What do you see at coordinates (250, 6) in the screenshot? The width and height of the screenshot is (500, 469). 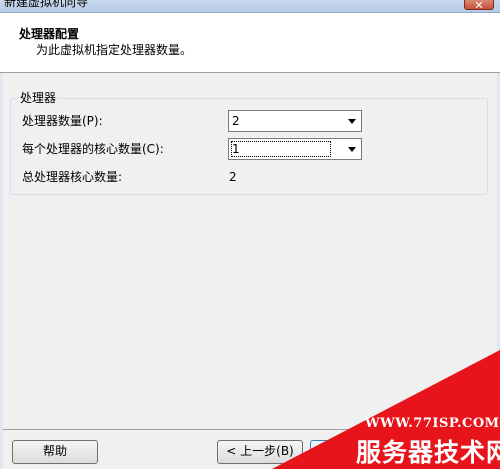 I see `window-titlebar: 新建虚拟机向导 ✕` at bounding box center [250, 6].